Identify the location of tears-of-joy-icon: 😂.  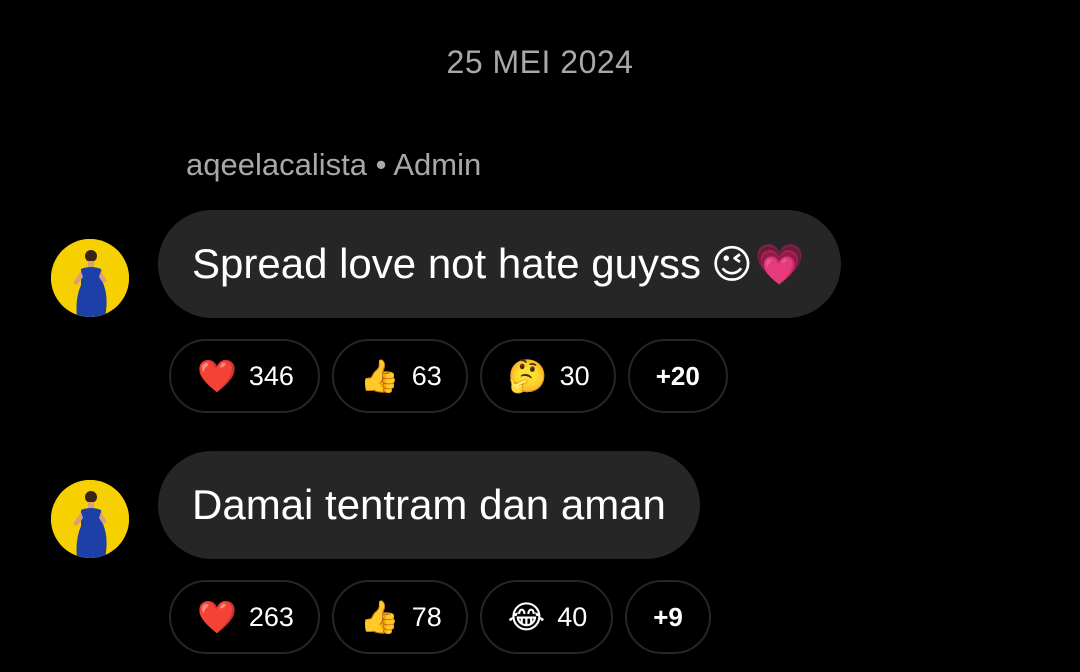
(526, 617).